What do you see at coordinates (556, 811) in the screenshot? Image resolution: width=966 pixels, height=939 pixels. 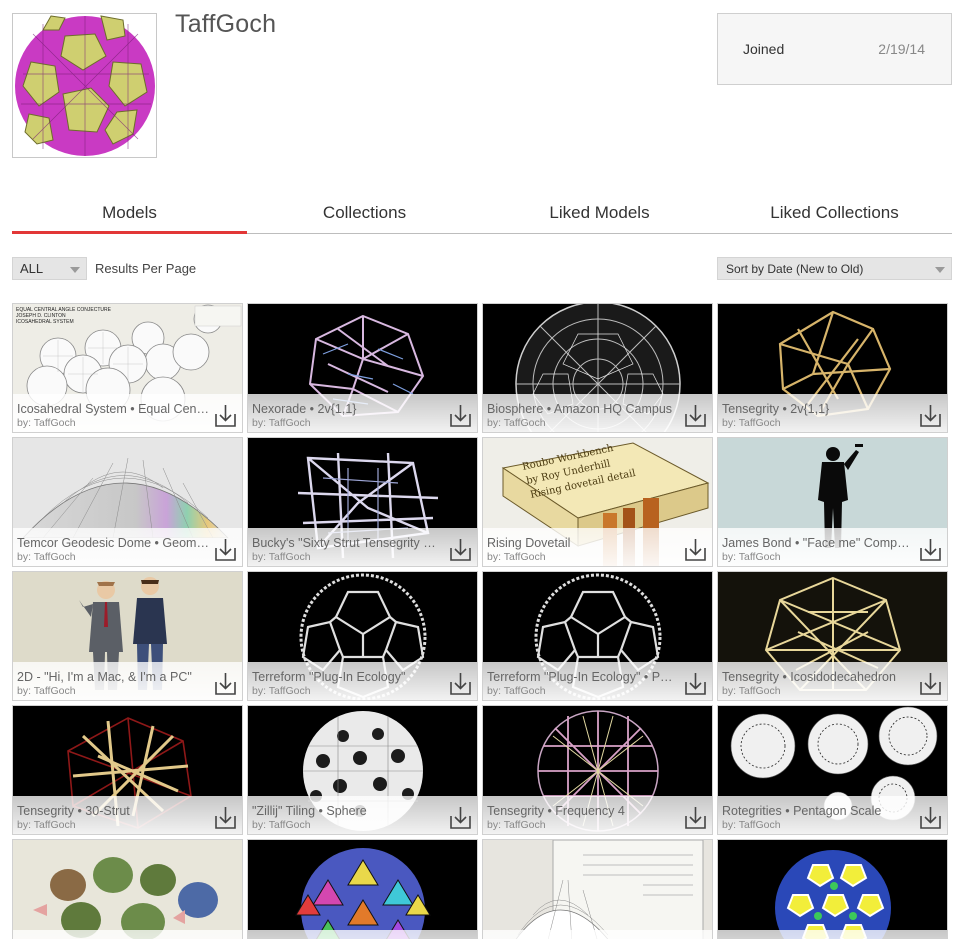 I see `model-title: Tensegrity • Frequency 4` at bounding box center [556, 811].